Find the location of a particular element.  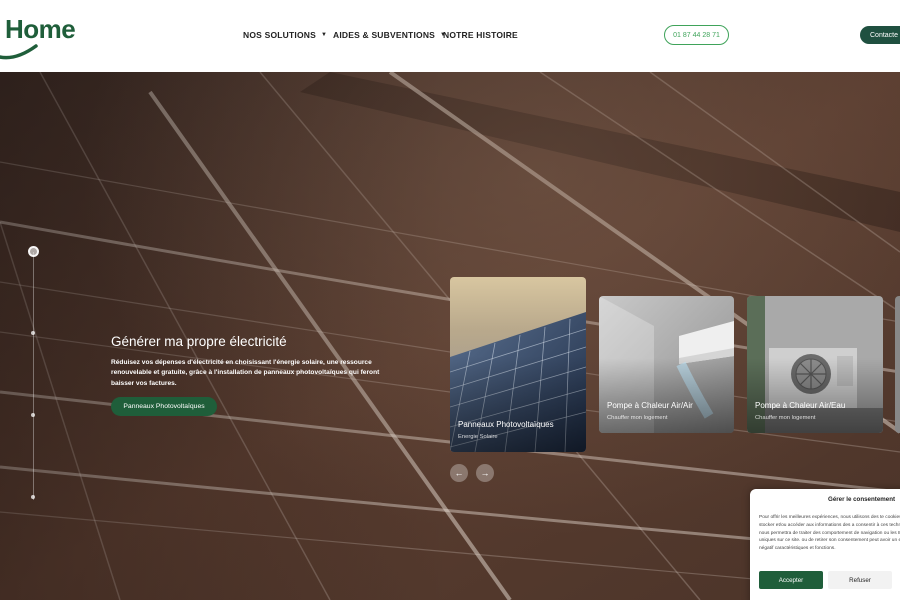

arrow-left-icon: ← is located at coordinates (459, 473).